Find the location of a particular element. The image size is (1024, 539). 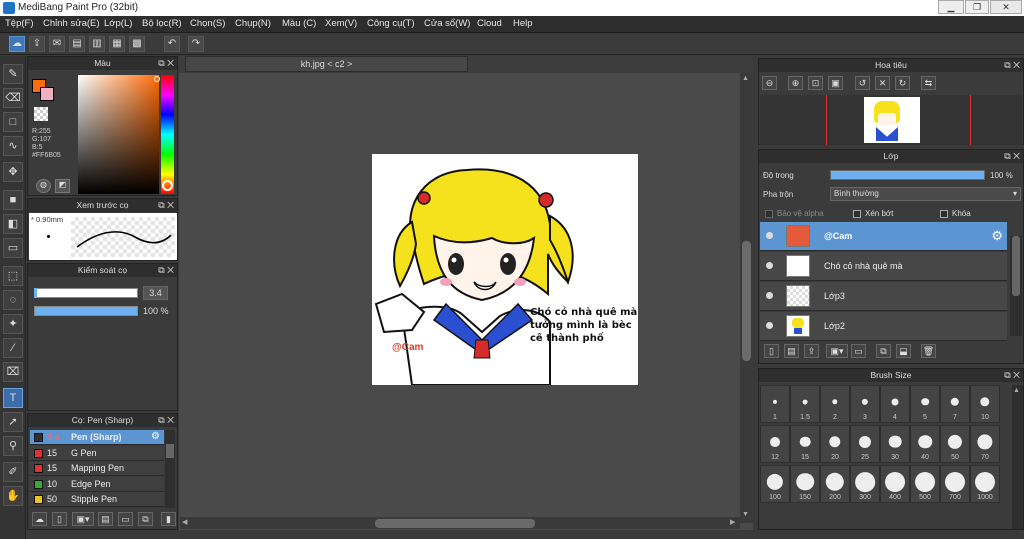

brush-size-cell: 70 is located at coordinates (985, 444).